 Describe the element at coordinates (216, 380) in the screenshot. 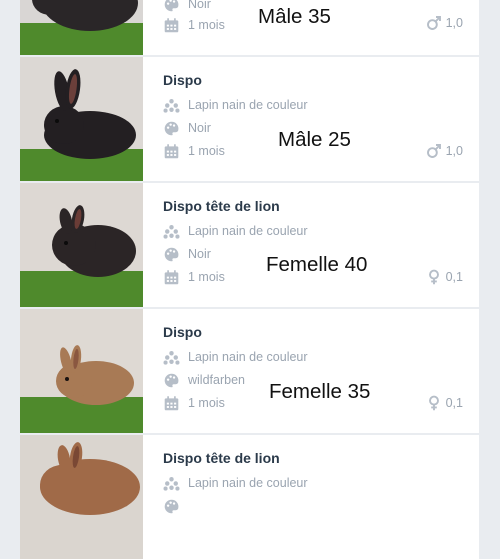

I see `color-text: wildfarben` at that location.